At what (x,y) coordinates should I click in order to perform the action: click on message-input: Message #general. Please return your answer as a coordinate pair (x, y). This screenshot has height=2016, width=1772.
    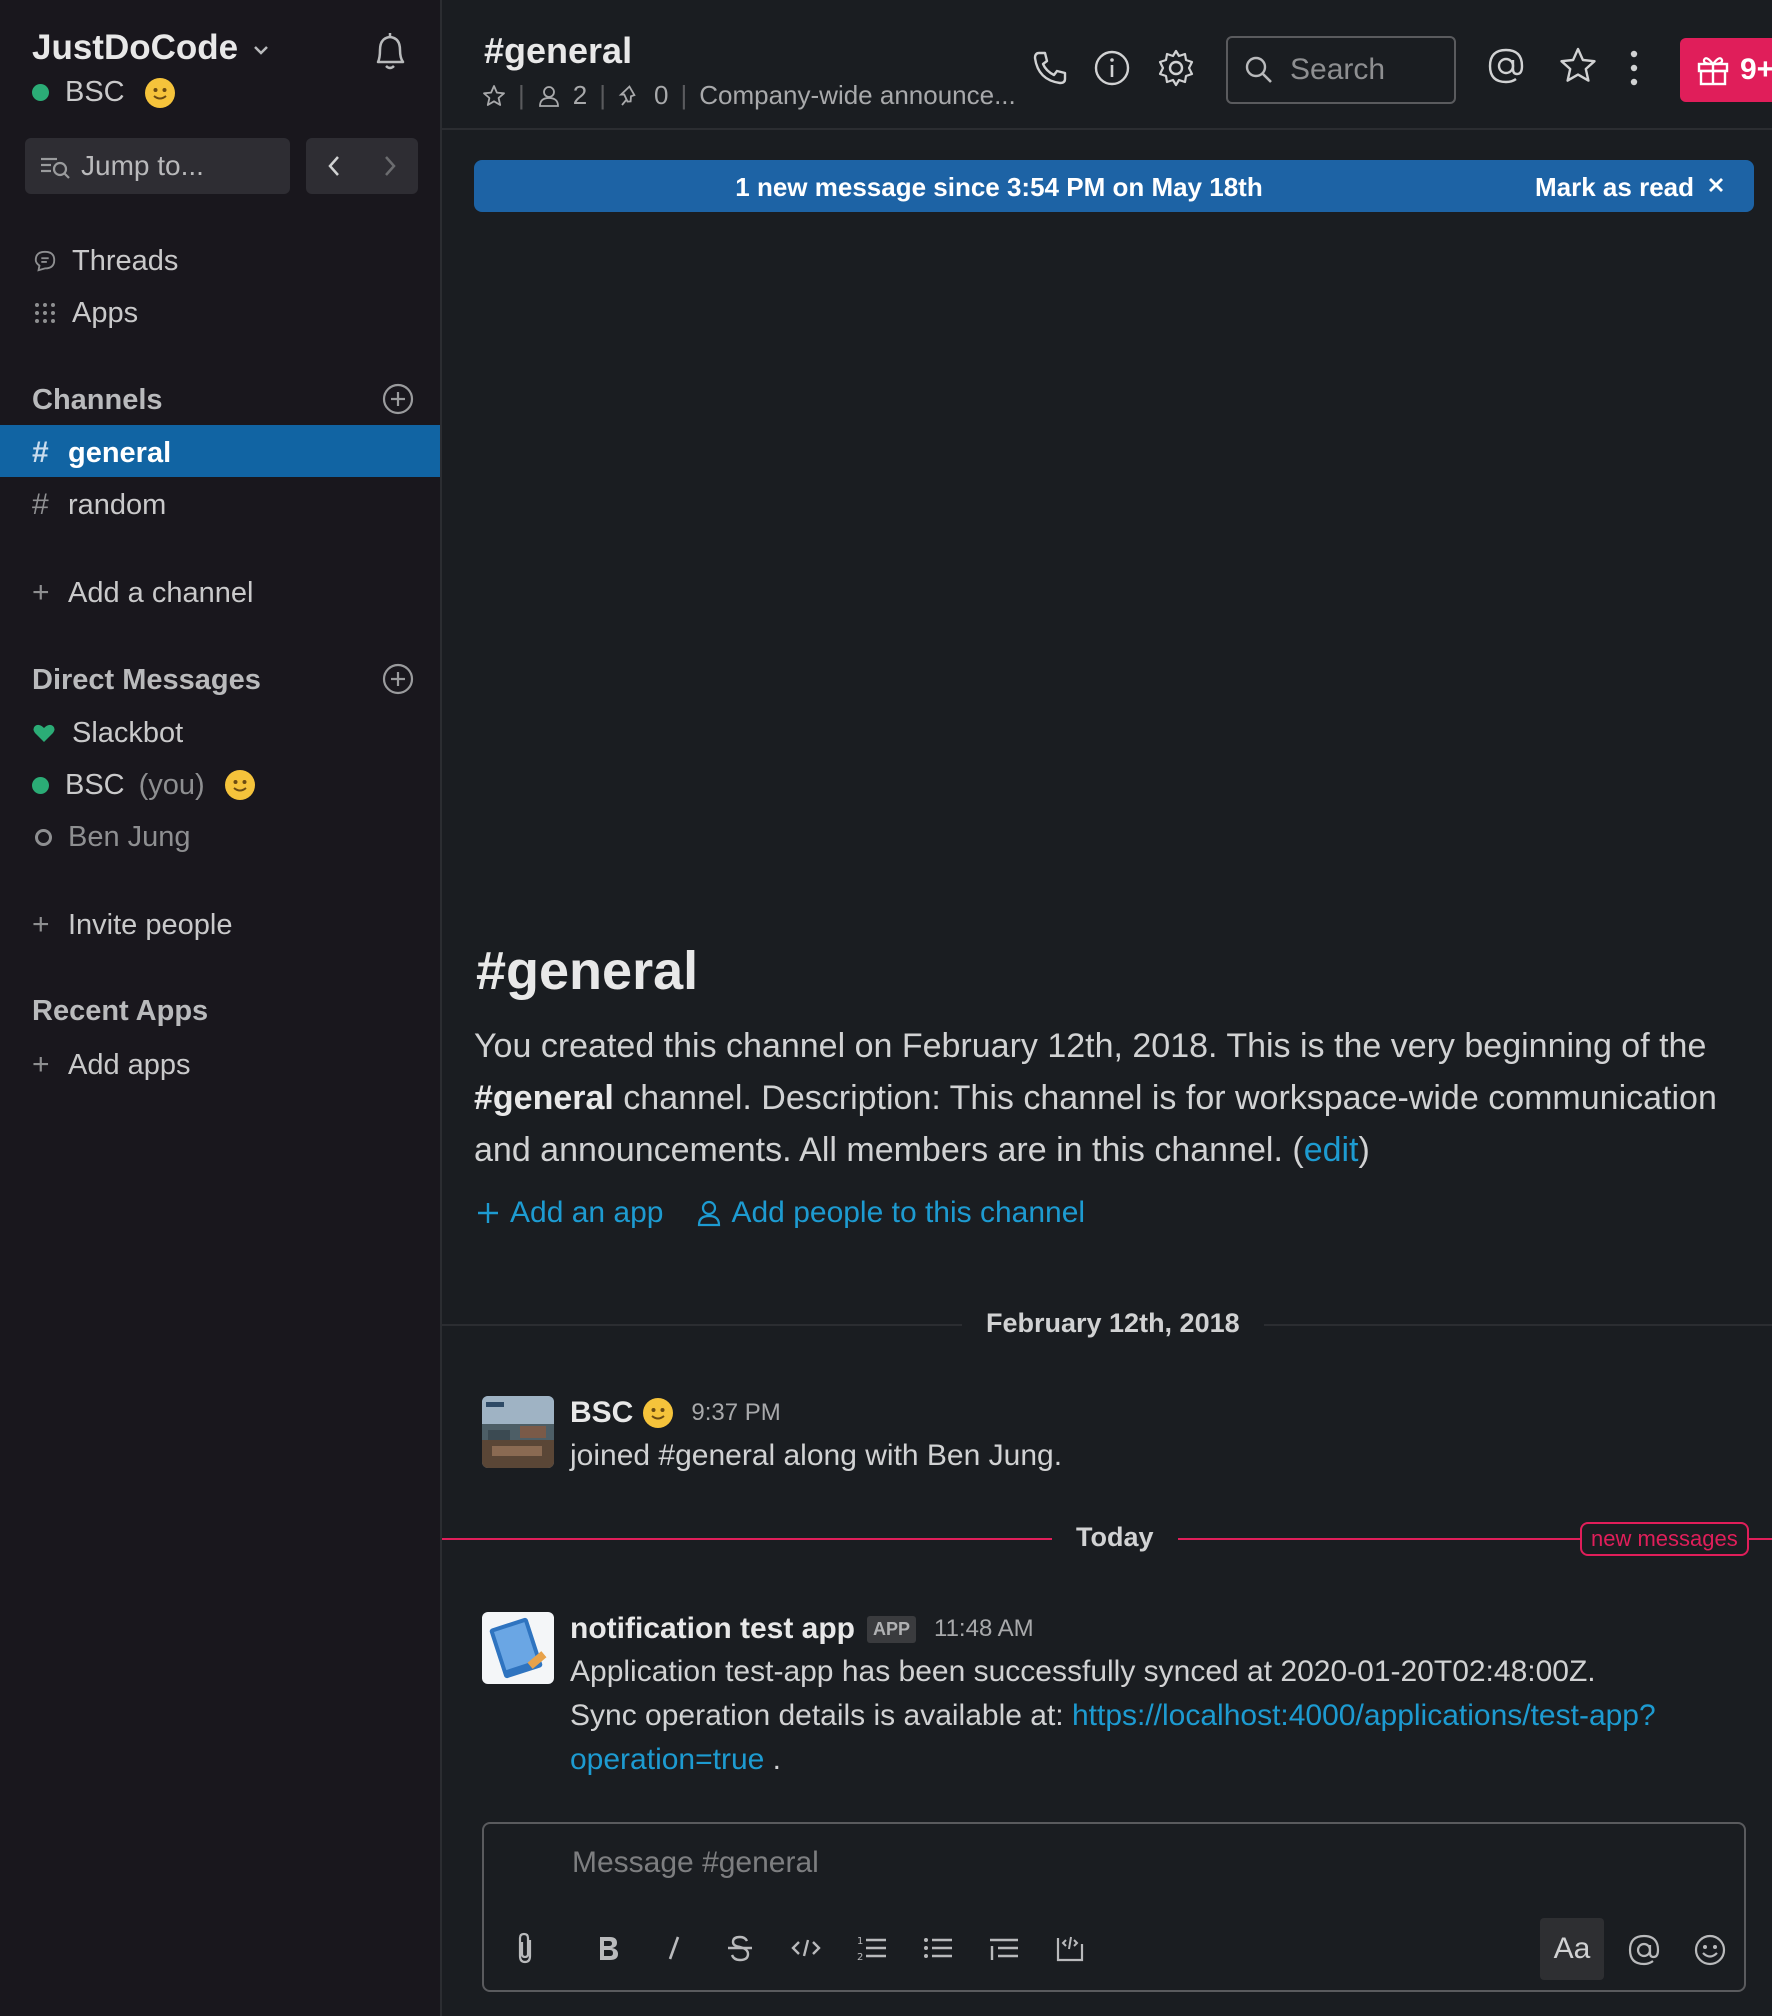
    Looking at the image, I should click on (695, 1863).